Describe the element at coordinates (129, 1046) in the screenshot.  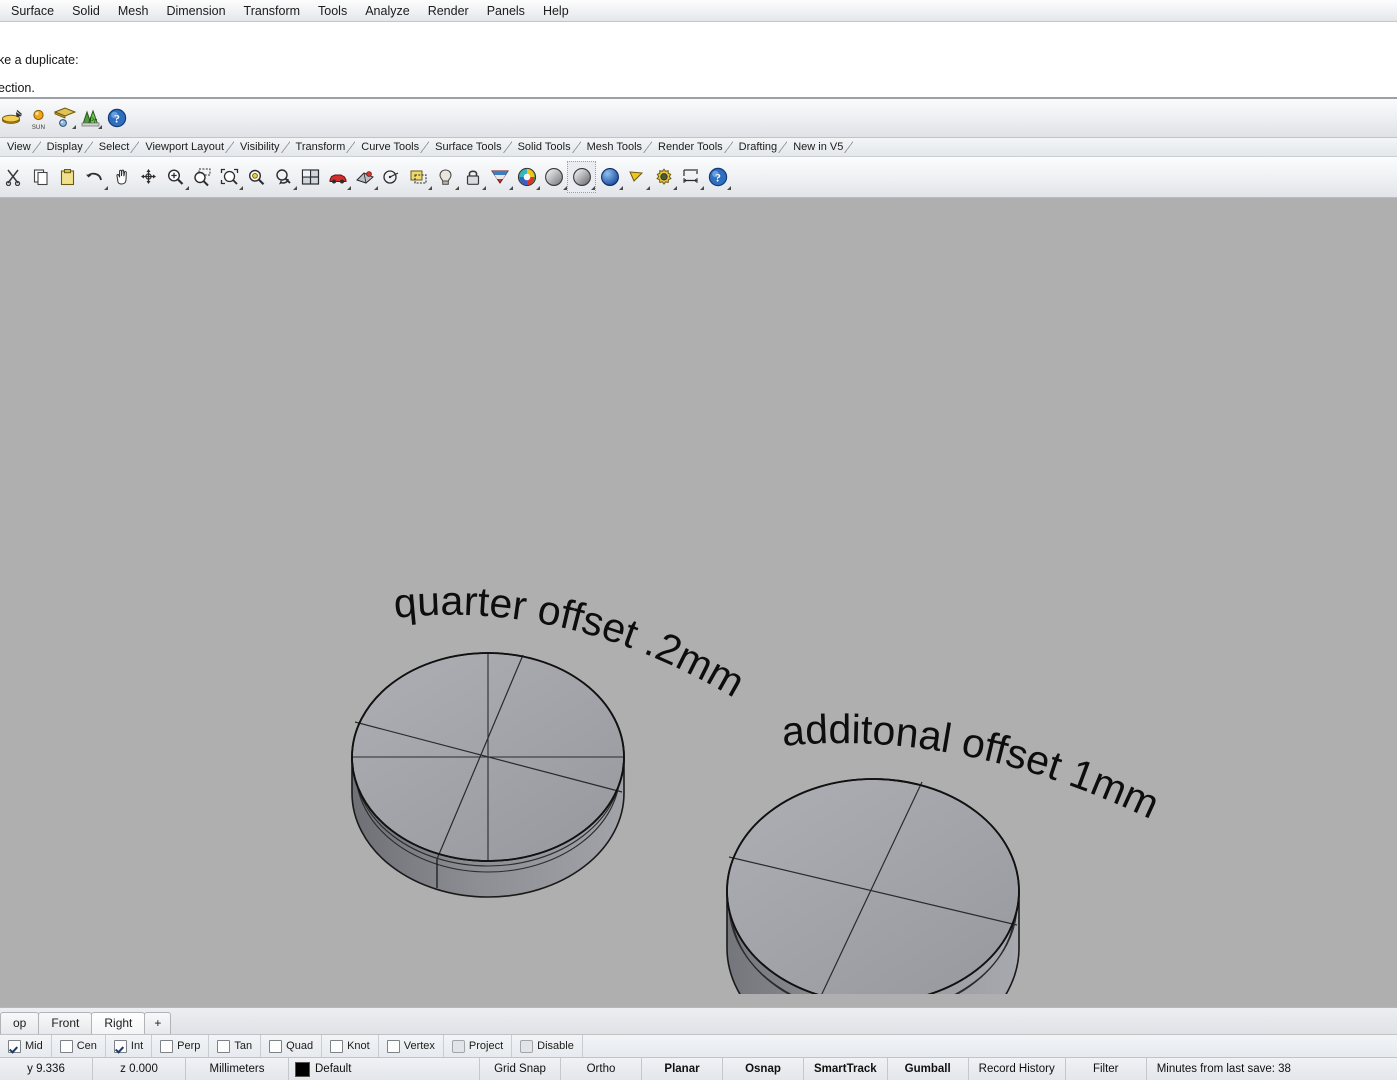
I see `osnap-int: Int` at that location.